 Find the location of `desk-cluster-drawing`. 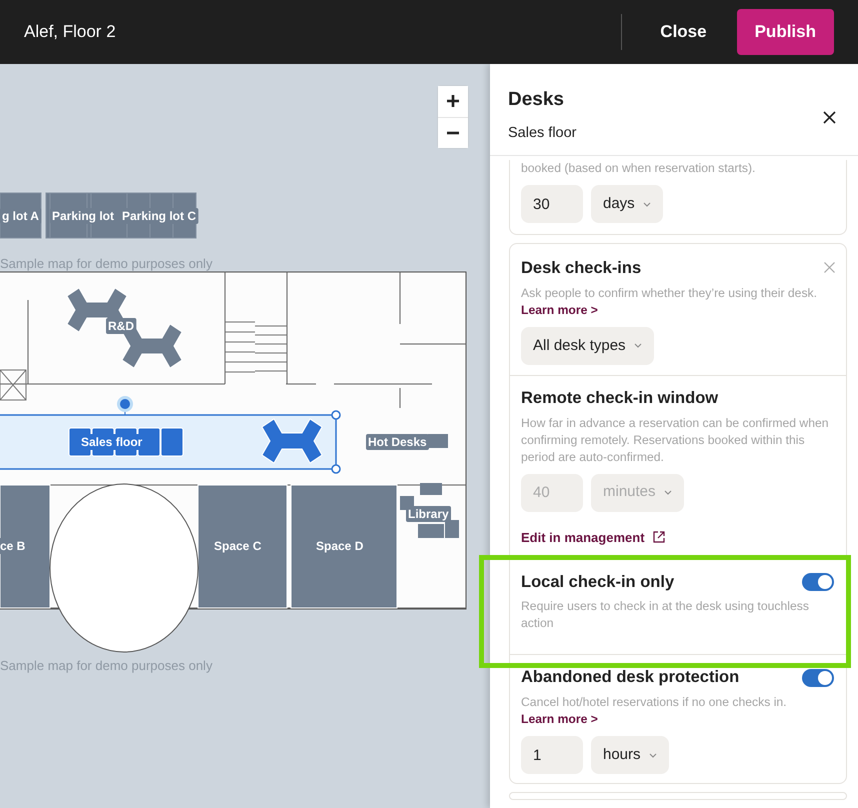

desk-cluster-drawing is located at coordinates (292, 441).